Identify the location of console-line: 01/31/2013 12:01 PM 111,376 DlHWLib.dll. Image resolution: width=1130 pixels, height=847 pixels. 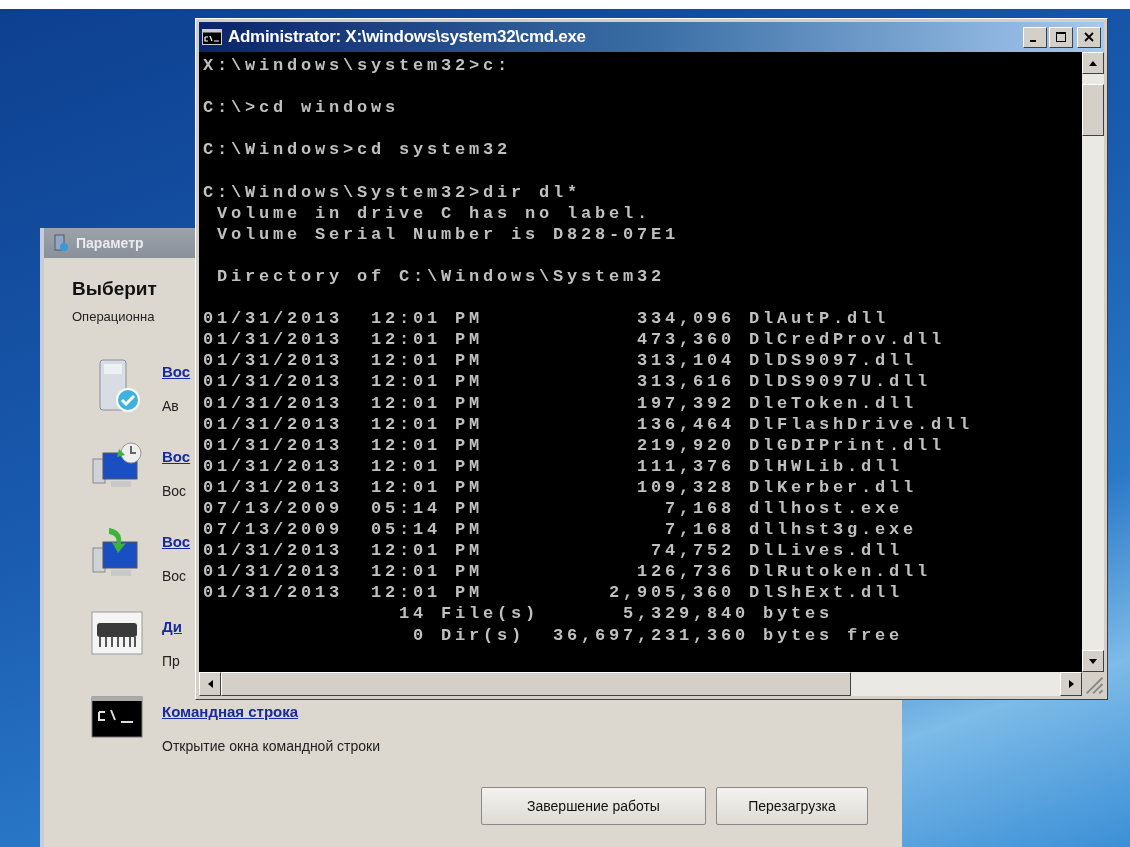
(553, 466).